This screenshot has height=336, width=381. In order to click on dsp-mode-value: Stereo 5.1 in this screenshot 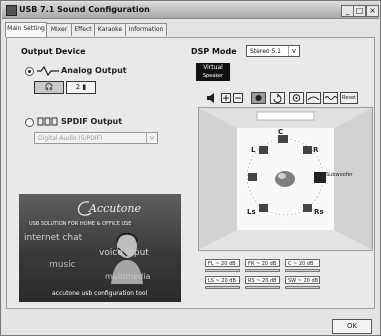, I will do `click(265, 51)`.